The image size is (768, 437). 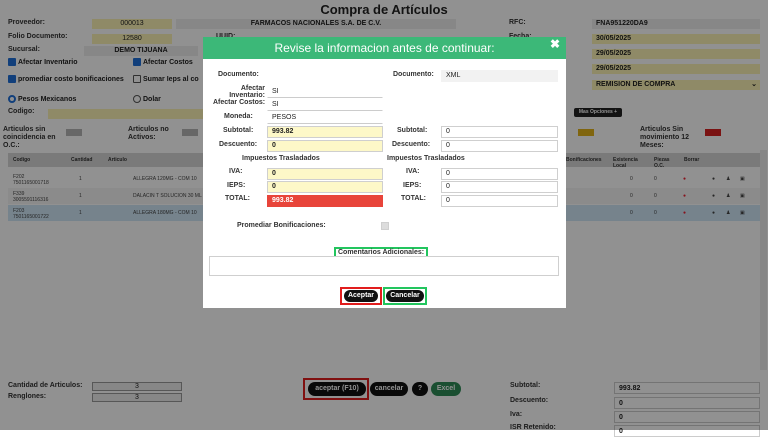 I want to click on ieps-value: 0, so click(x=325, y=187).